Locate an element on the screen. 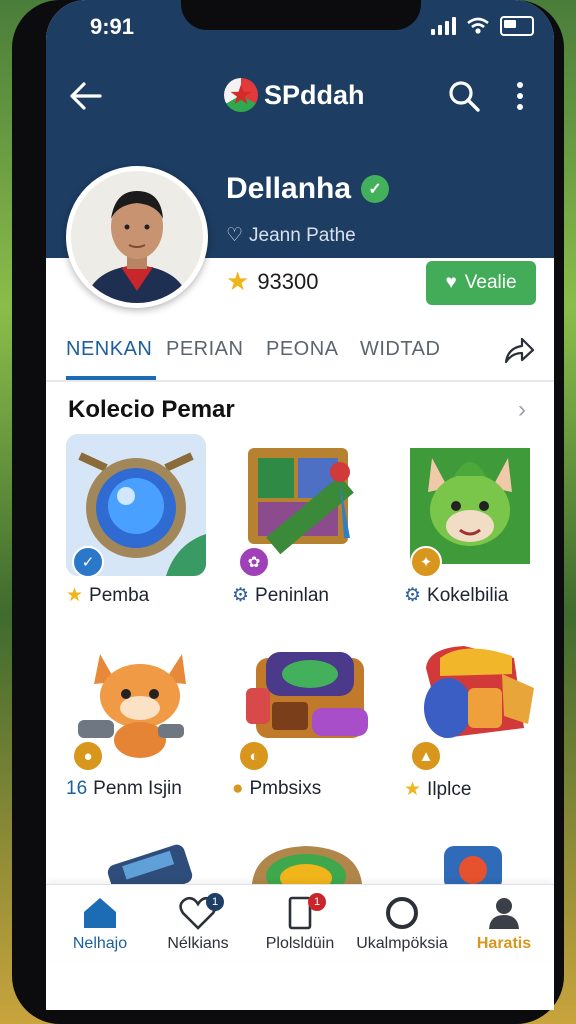 The height and width of the screenshot is (1024, 576). signal-icon is located at coordinates (443, 26).